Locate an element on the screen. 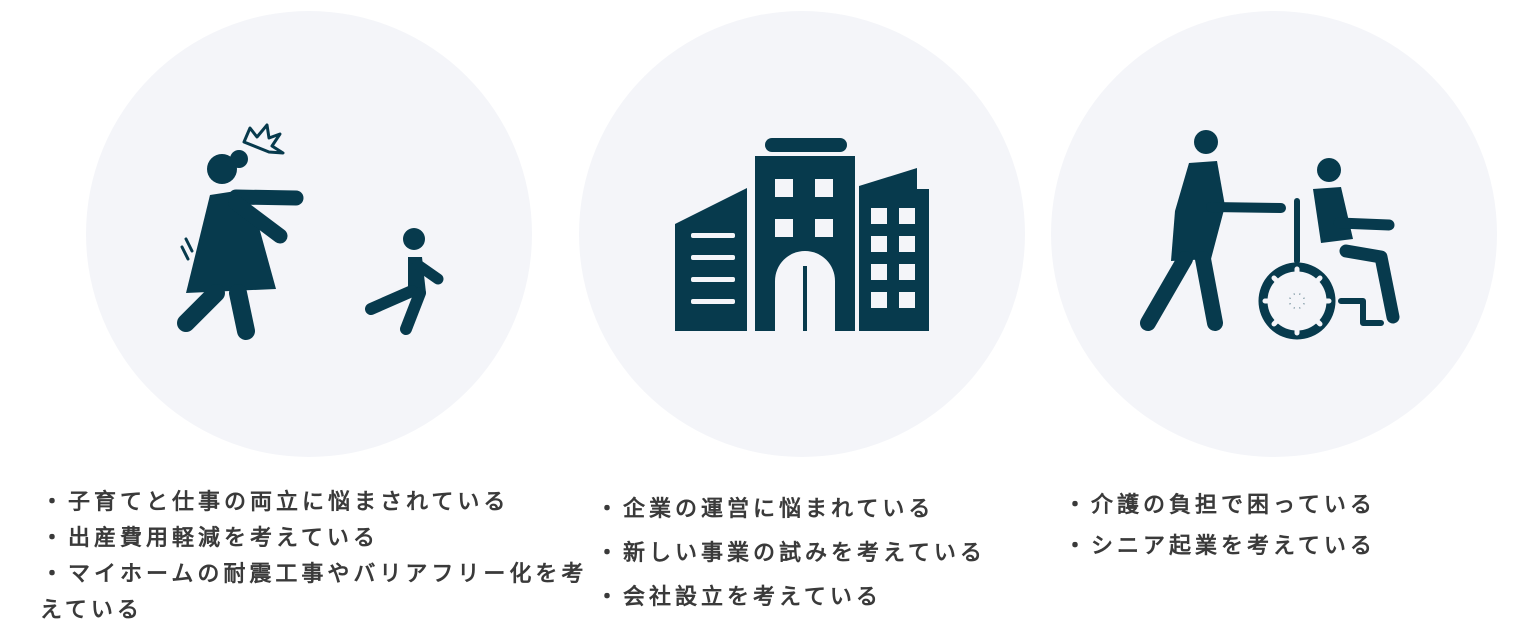 The width and height of the screenshot is (1518, 632). list-item: ・企業の運営に悩まれている is located at coordinates (815, 510).